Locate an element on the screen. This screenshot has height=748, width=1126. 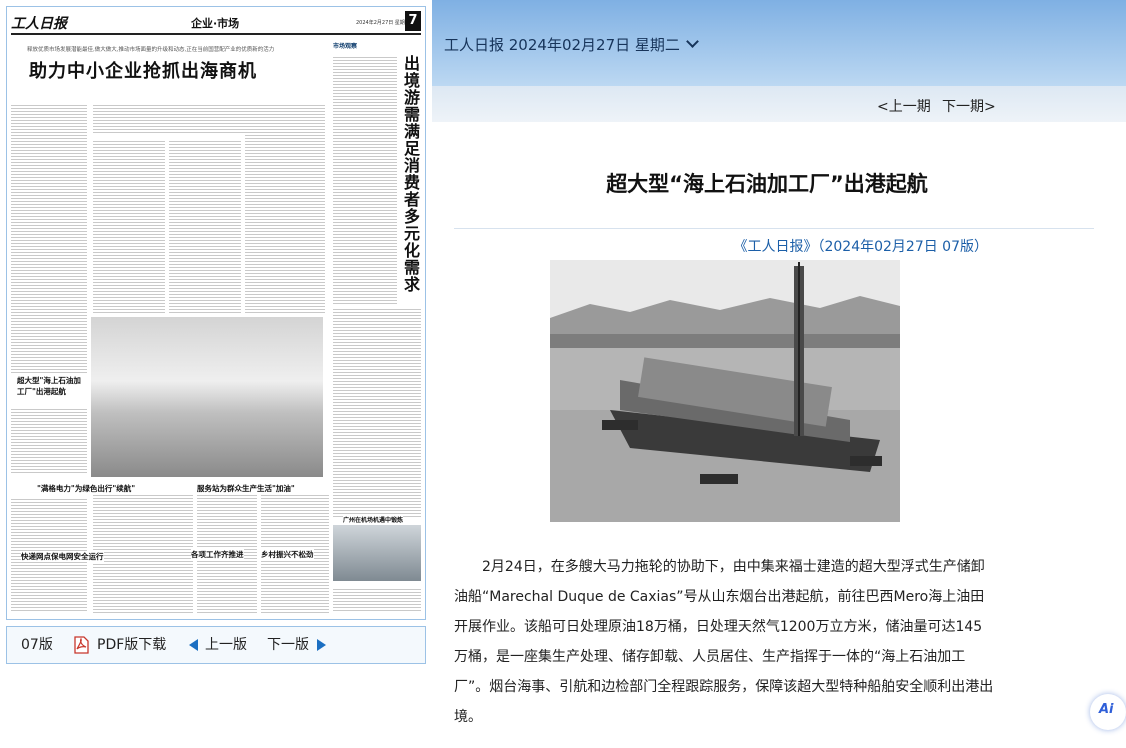
article-source: 《工人日报》（2024年02月27日 07版） is located at coordinates (860, 247).